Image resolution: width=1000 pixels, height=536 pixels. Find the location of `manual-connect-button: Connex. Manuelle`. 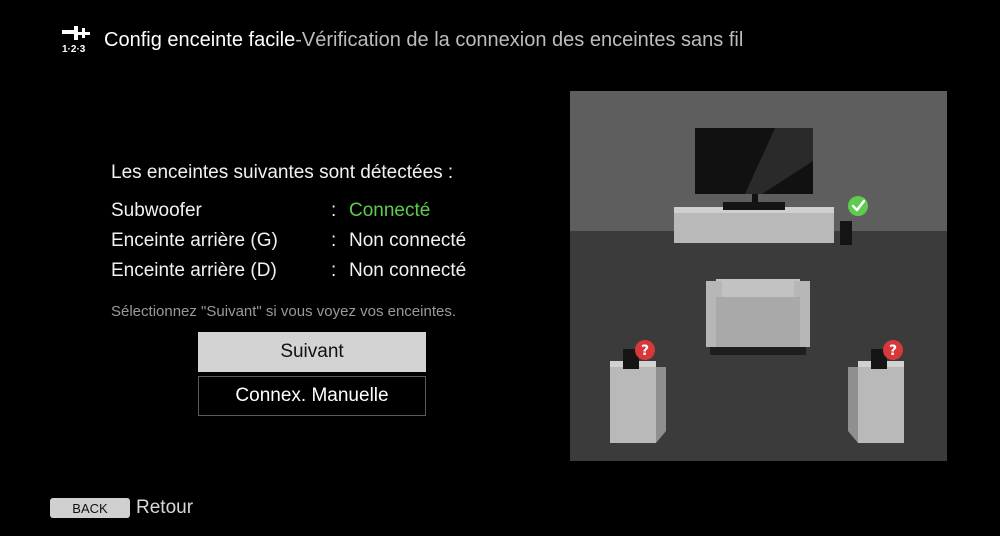

manual-connect-button: Connex. Manuelle is located at coordinates (312, 396).